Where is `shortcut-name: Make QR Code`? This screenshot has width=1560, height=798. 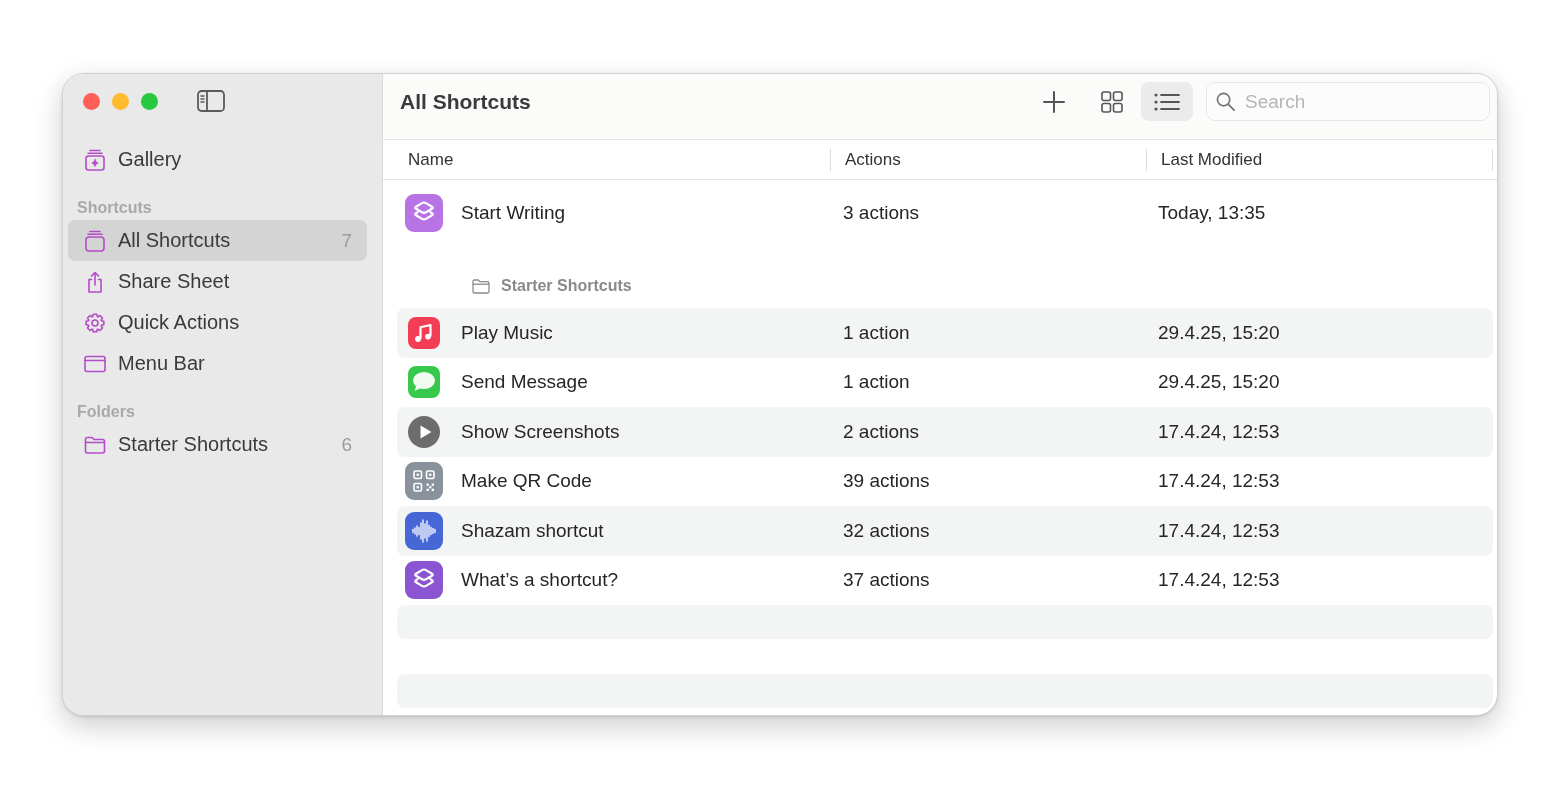
shortcut-name: Make QR Code is located at coordinates (526, 481).